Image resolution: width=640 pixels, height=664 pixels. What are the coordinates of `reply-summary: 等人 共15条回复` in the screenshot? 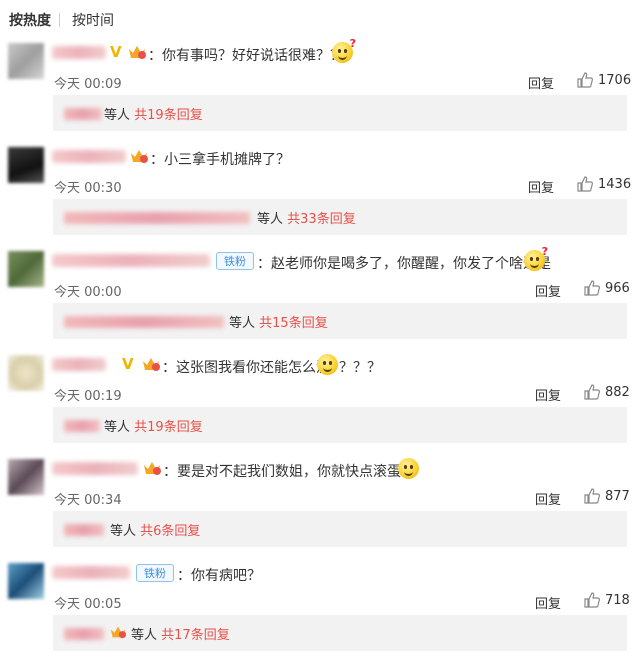 It's located at (340, 321).